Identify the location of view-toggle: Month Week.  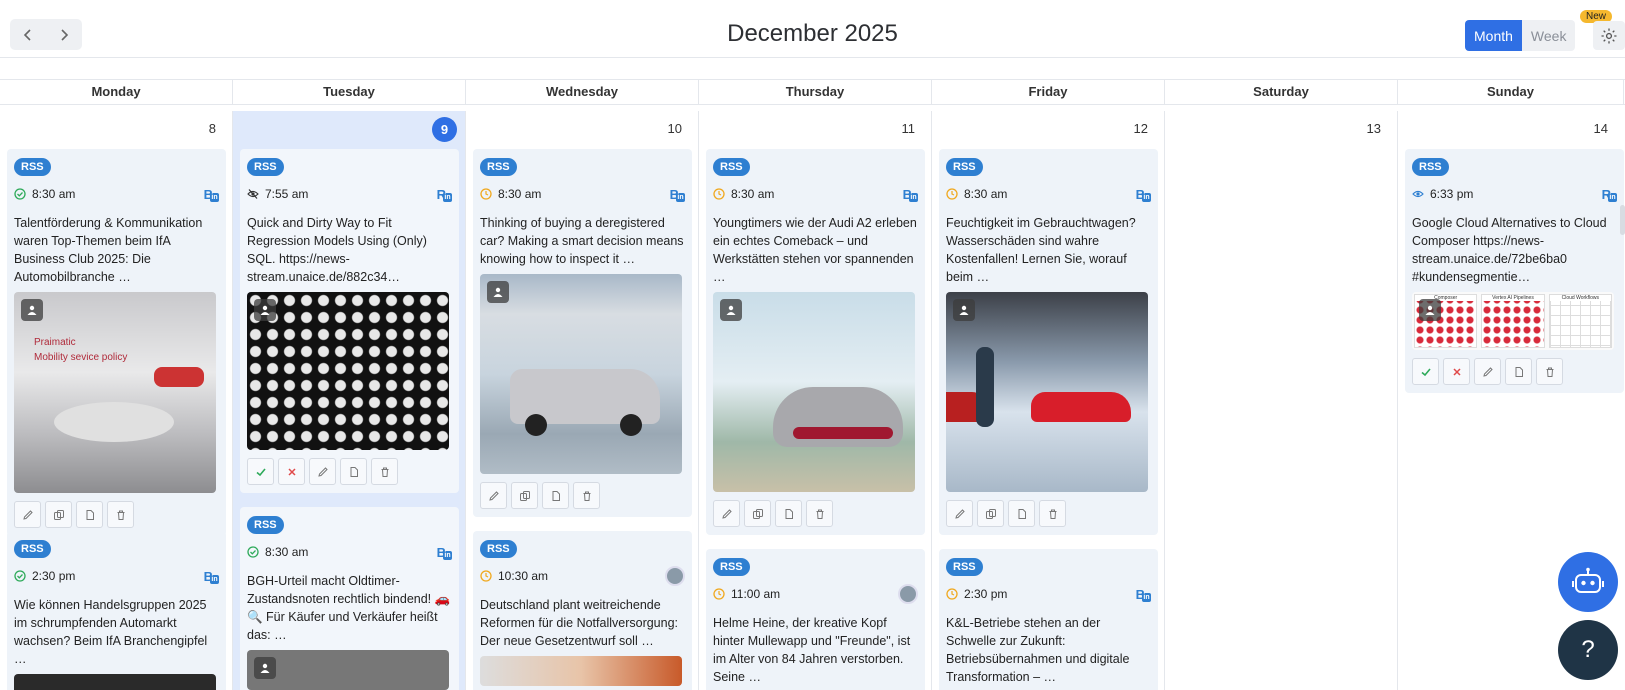
(1520, 35).